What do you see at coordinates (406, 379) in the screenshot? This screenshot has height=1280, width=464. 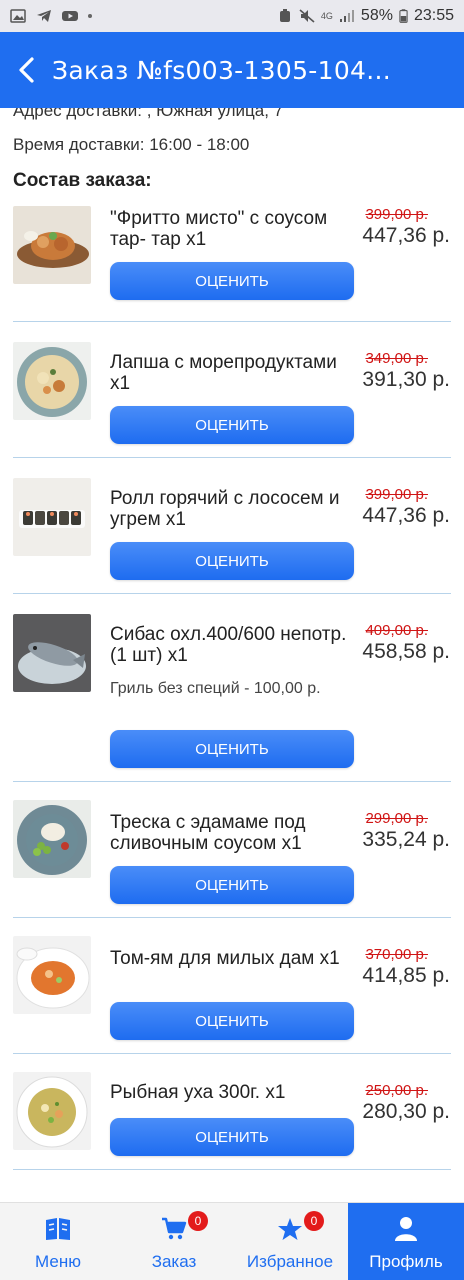 I see `item-price: 391,30 р.` at bounding box center [406, 379].